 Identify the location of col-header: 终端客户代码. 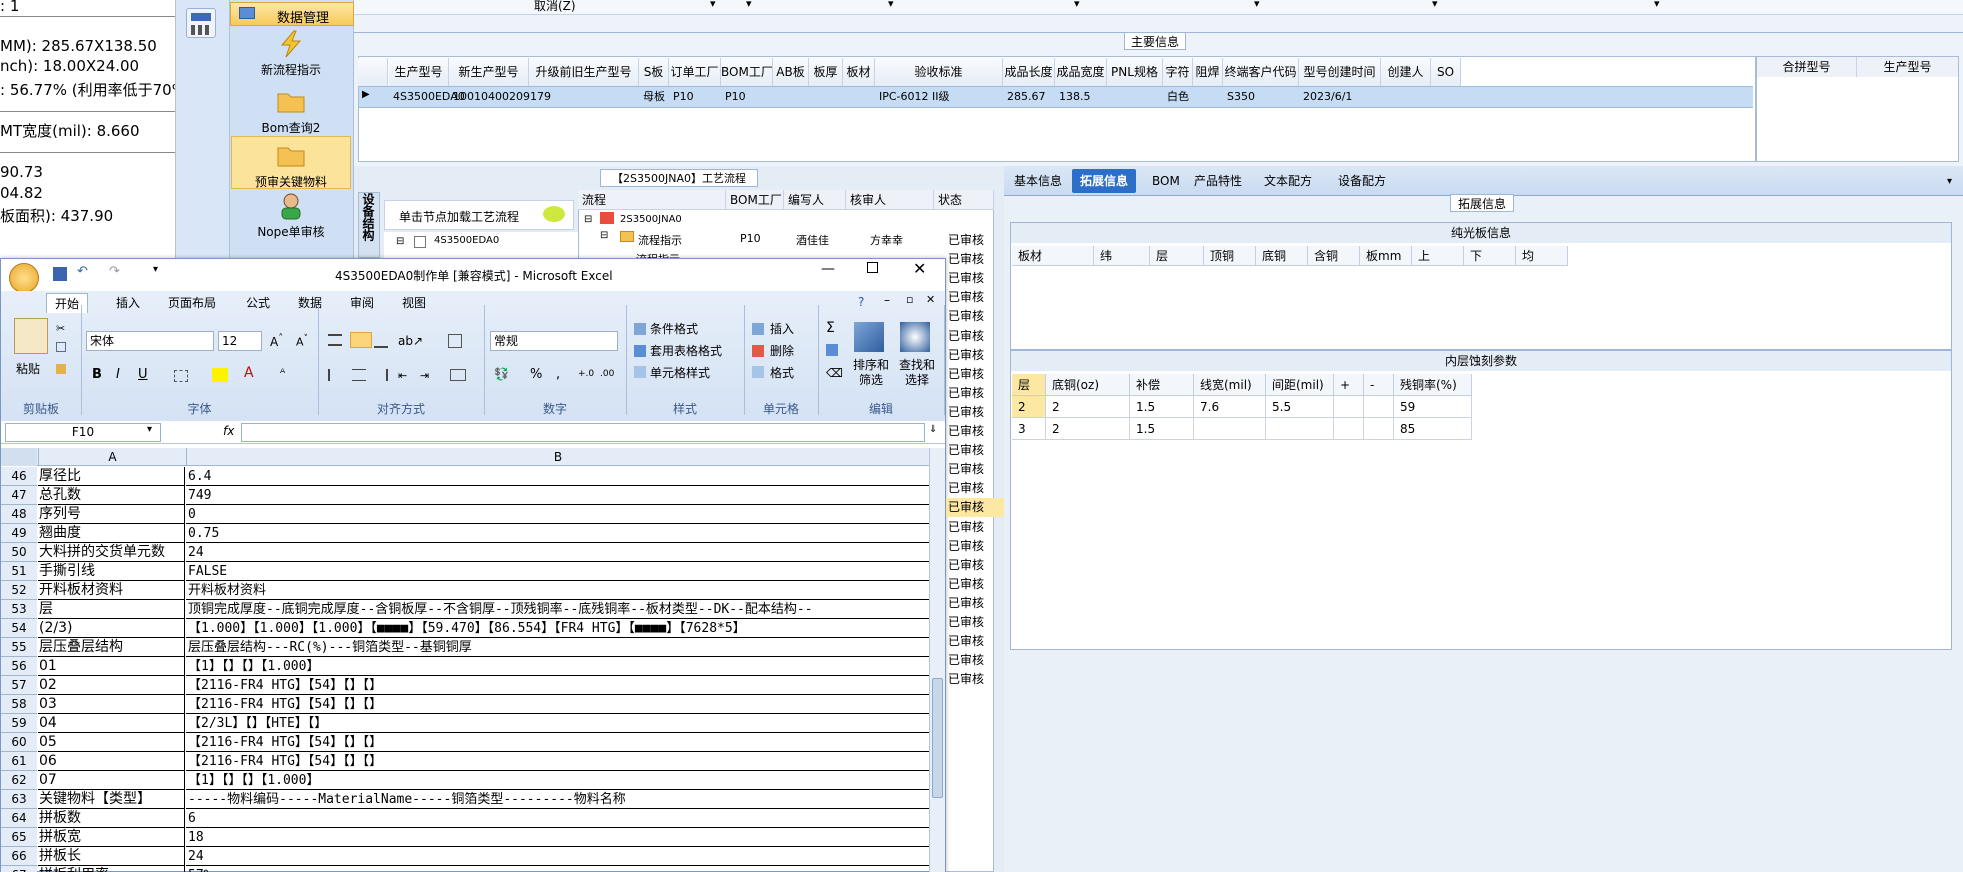
(1261, 72).